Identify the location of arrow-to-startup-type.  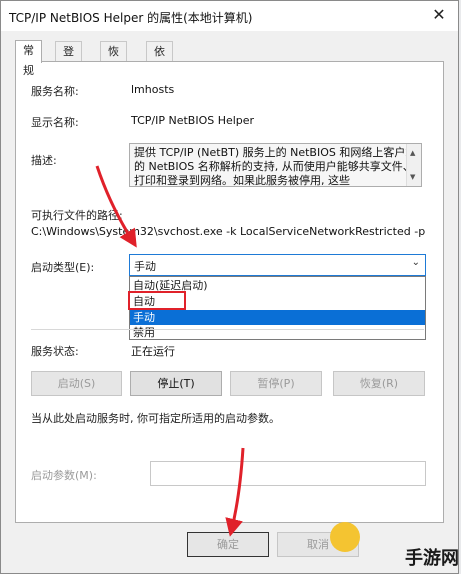
(116, 206).